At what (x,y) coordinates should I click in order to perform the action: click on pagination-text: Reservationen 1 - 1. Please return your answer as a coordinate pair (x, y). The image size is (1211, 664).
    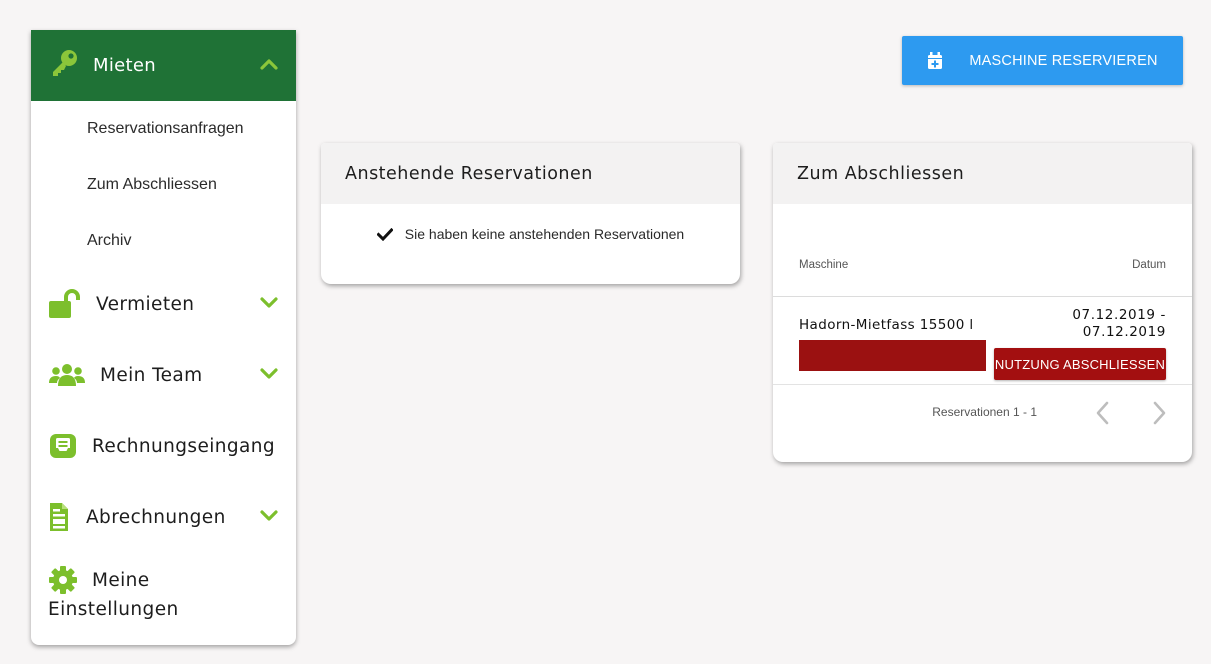
    Looking at the image, I should click on (984, 412).